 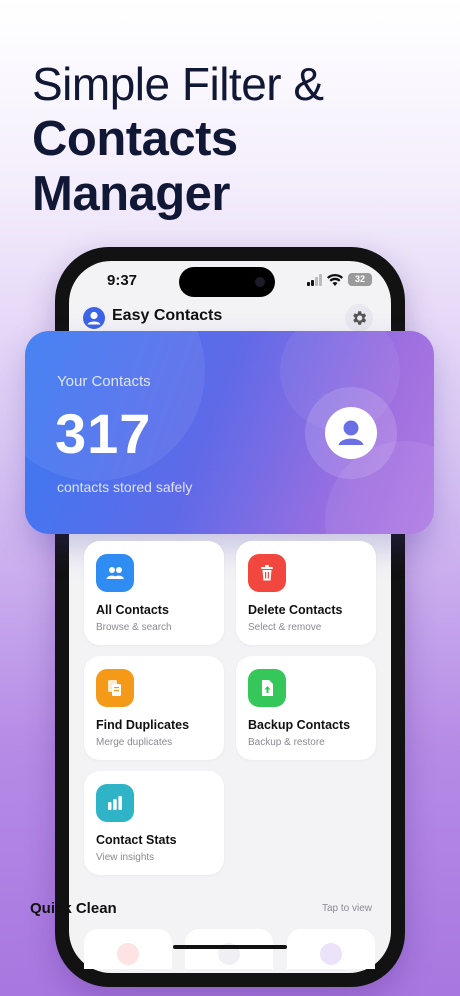 I want to click on gear-icon, so click(x=360, y=318).